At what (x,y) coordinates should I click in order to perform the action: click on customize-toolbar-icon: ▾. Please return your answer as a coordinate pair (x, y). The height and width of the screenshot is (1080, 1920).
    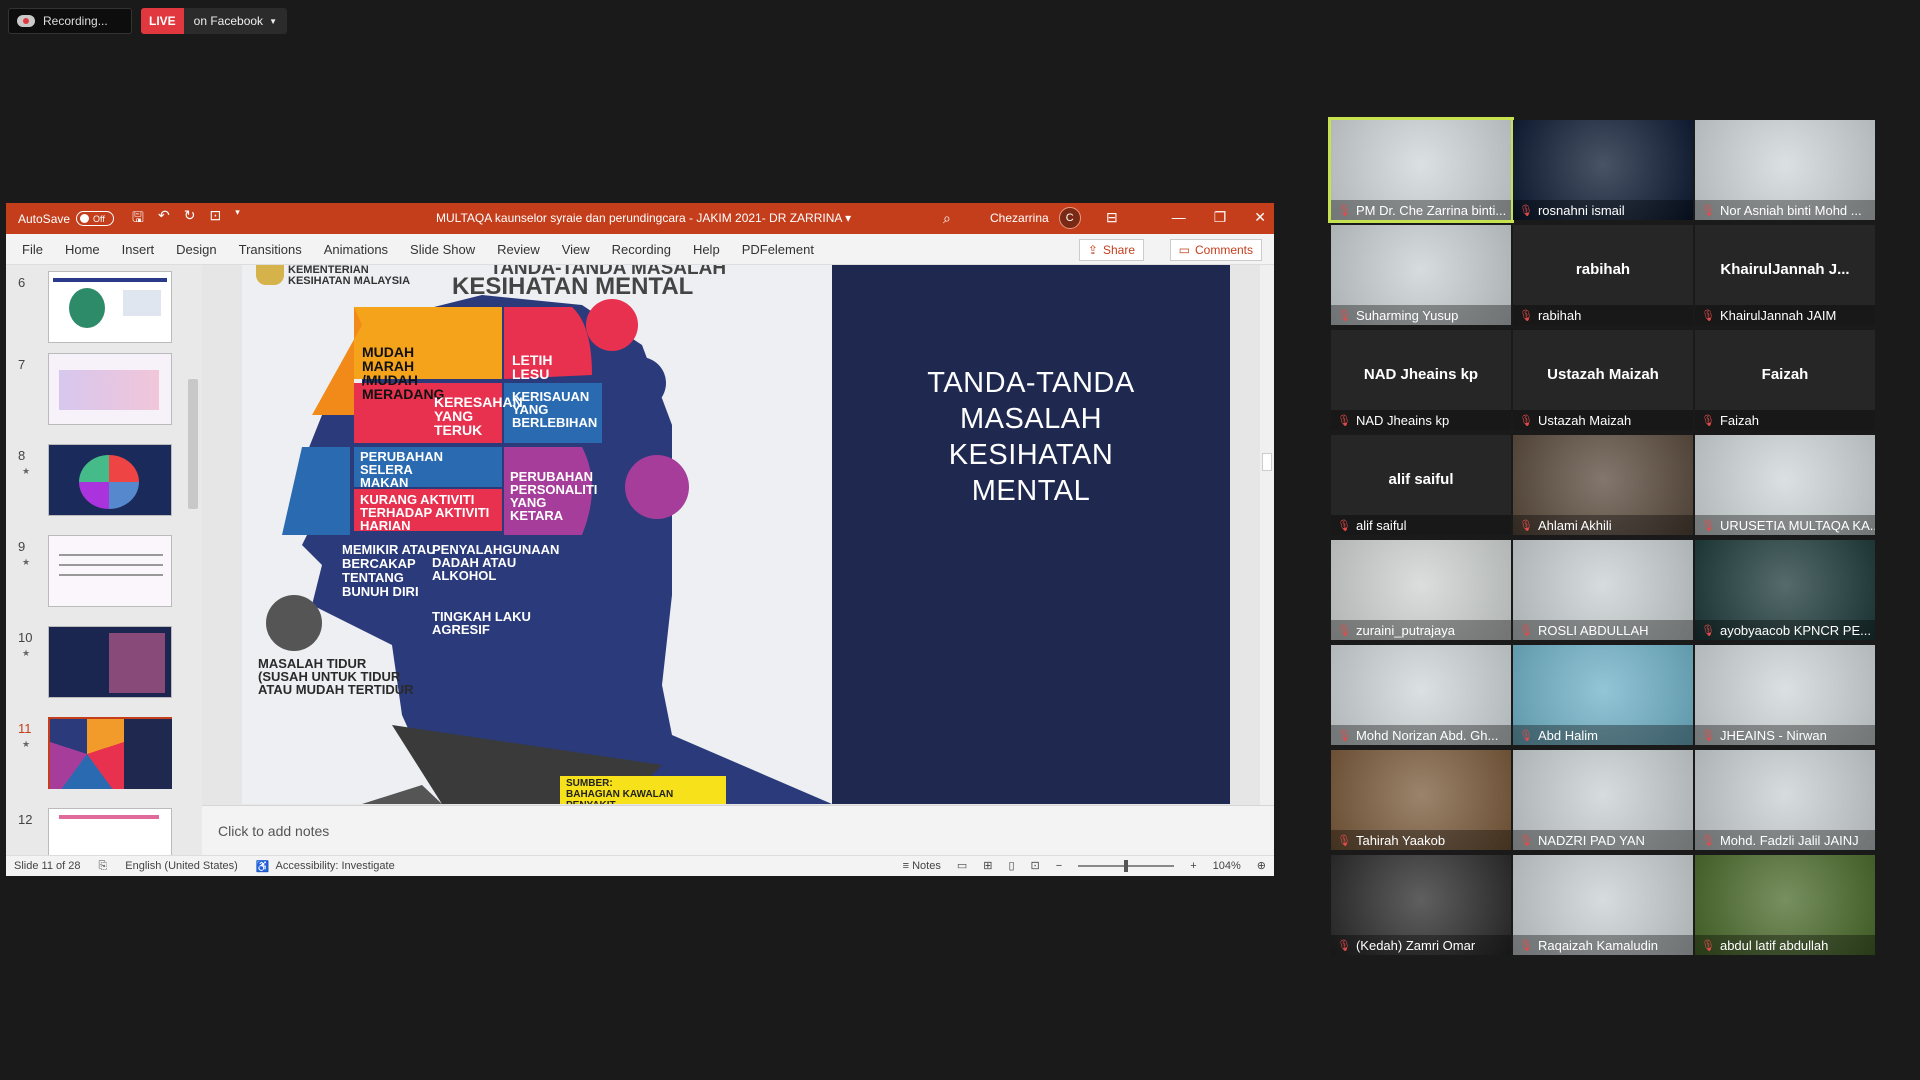
    Looking at the image, I should click on (237, 219).